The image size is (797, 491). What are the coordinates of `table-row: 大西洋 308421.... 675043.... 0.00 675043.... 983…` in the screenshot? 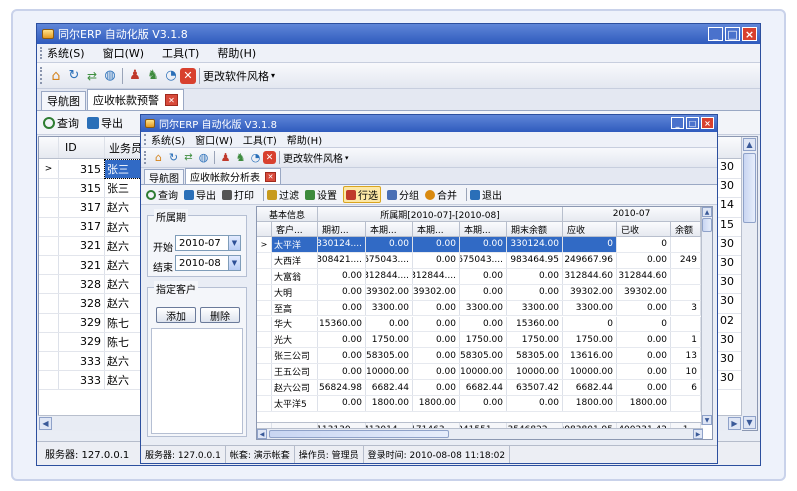 It's located at (480, 260).